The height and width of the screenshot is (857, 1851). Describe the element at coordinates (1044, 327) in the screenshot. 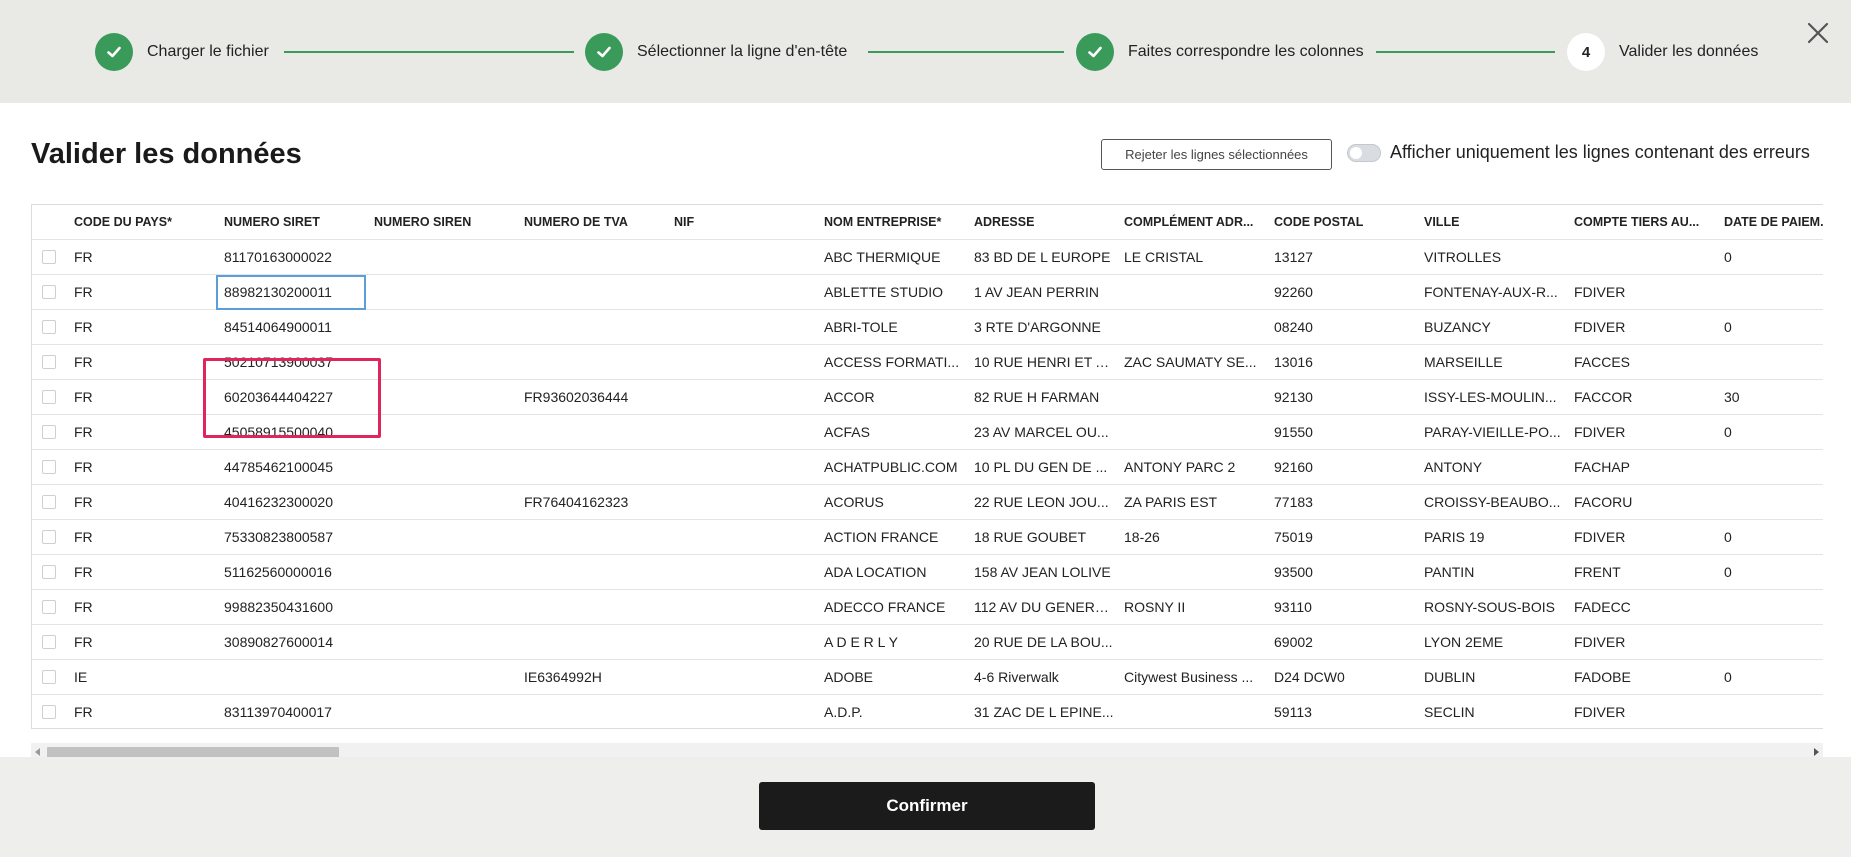

I see `cell-adresse: 3 RTE D'ARGONNE` at that location.